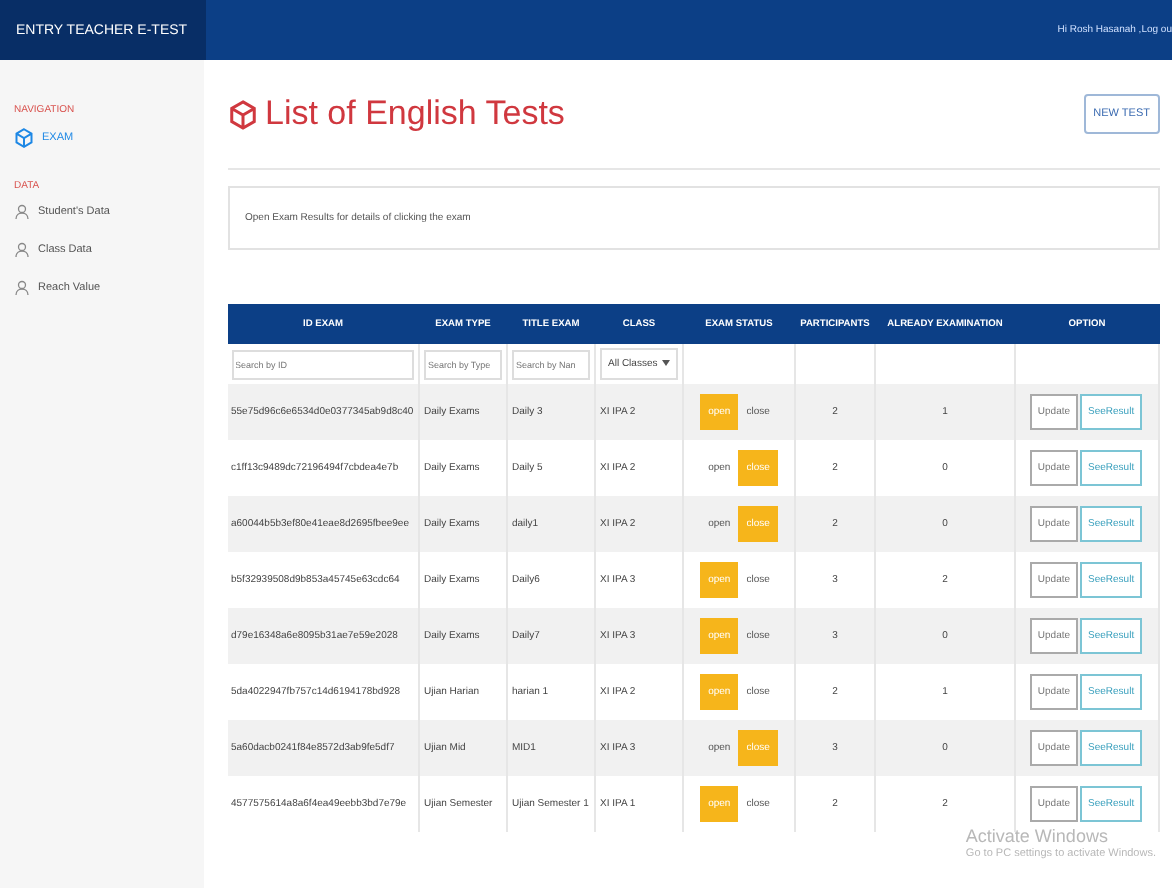 The height and width of the screenshot is (888, 1172). I want to click on activation-notice-title: Activate Windows, so click(1037, 838).